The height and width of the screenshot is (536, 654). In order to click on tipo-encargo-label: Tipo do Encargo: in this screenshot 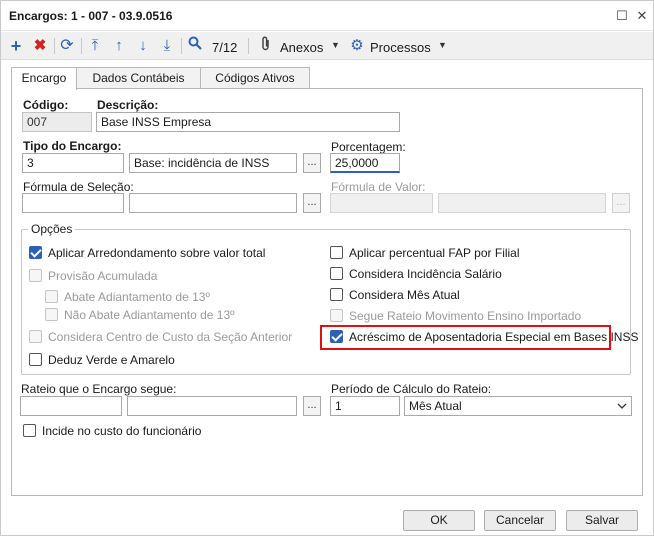, I will do `click(72, 146)`.